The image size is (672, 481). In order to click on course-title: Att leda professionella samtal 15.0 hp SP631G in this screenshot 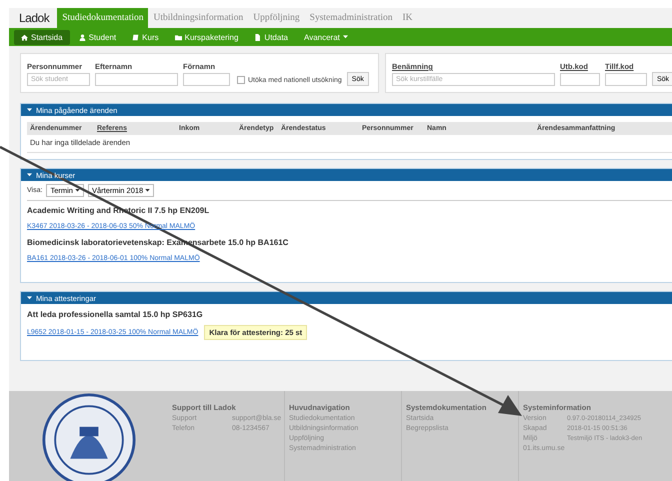, I will do `click(115, 314)`.